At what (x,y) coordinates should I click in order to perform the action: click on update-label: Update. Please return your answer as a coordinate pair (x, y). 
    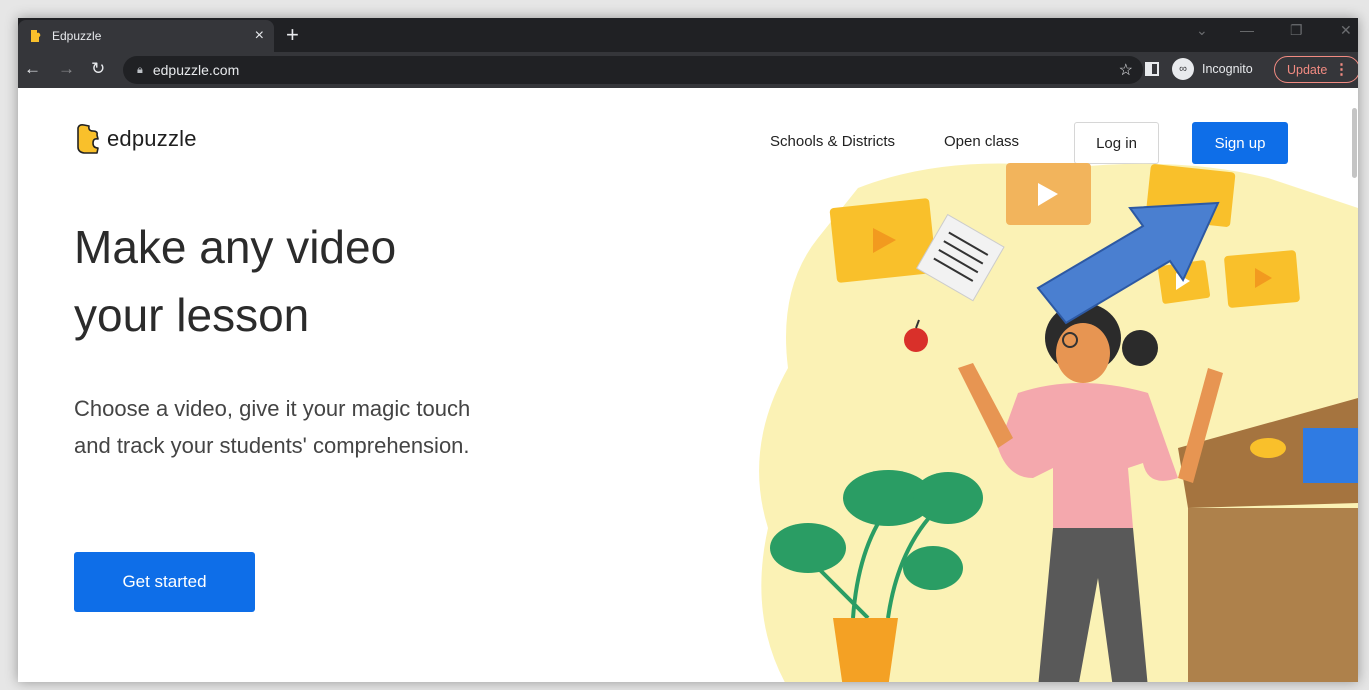
    Looking at the image, I should click on (1307, 69).